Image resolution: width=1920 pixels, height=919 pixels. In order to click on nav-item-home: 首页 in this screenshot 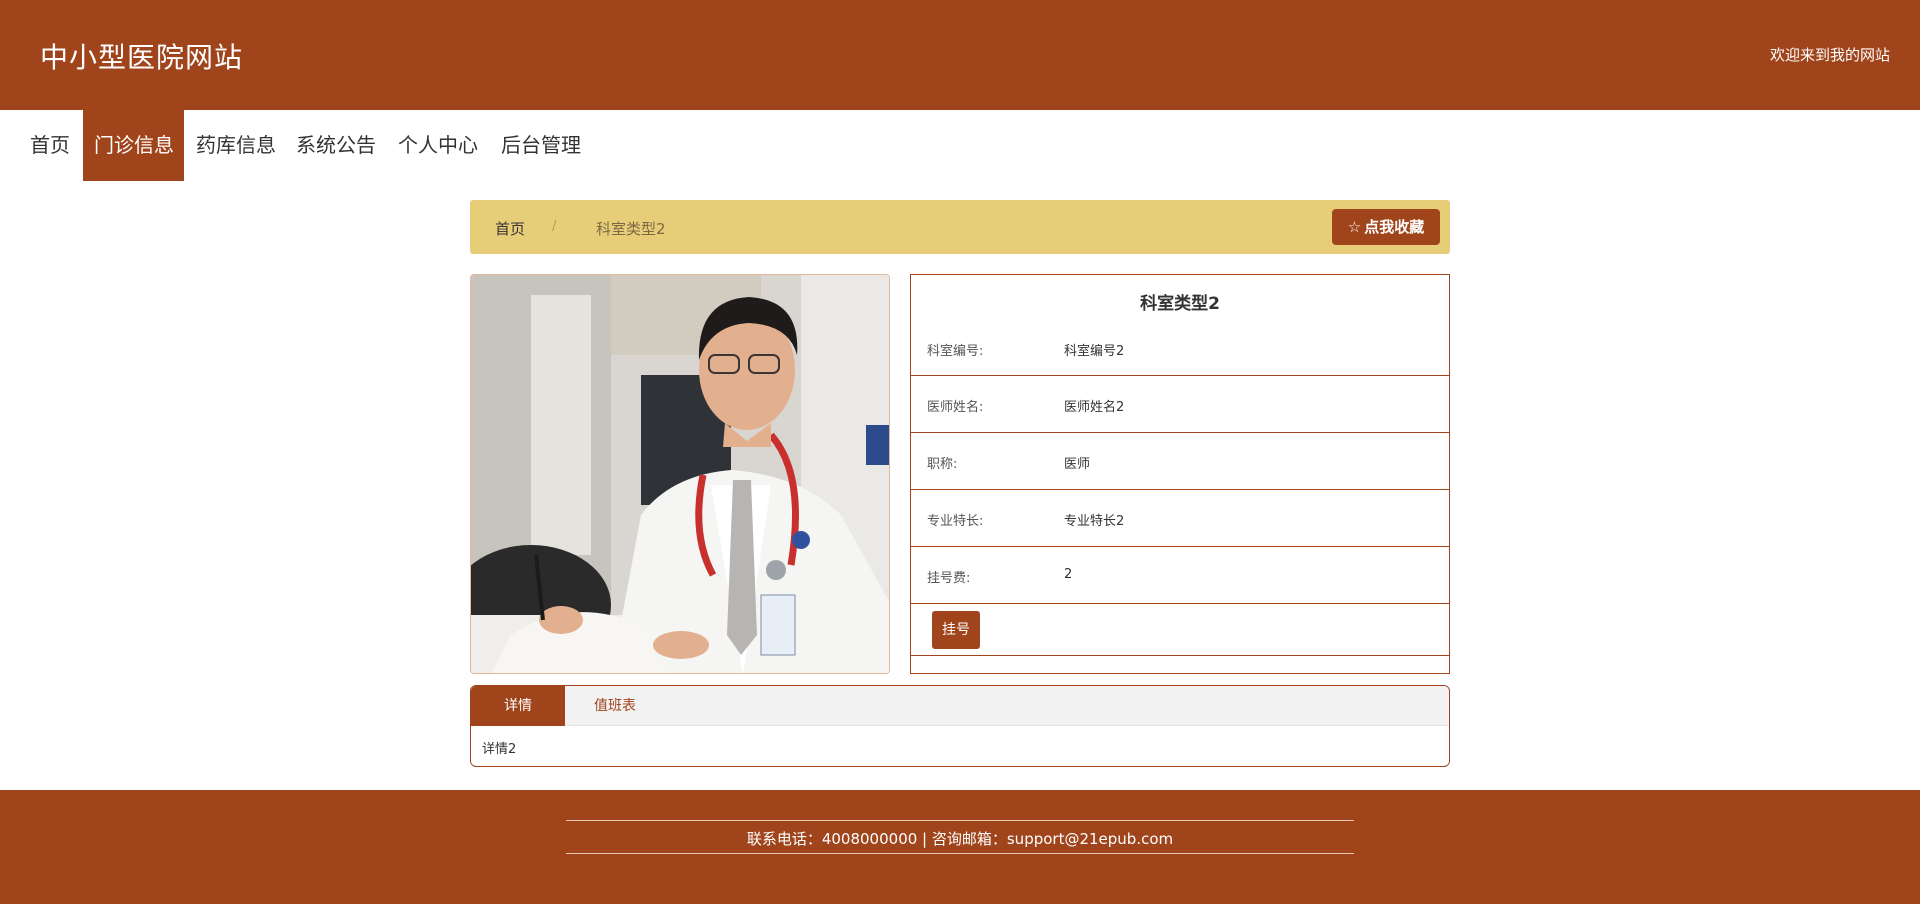, I will do `click(50, 145)`.